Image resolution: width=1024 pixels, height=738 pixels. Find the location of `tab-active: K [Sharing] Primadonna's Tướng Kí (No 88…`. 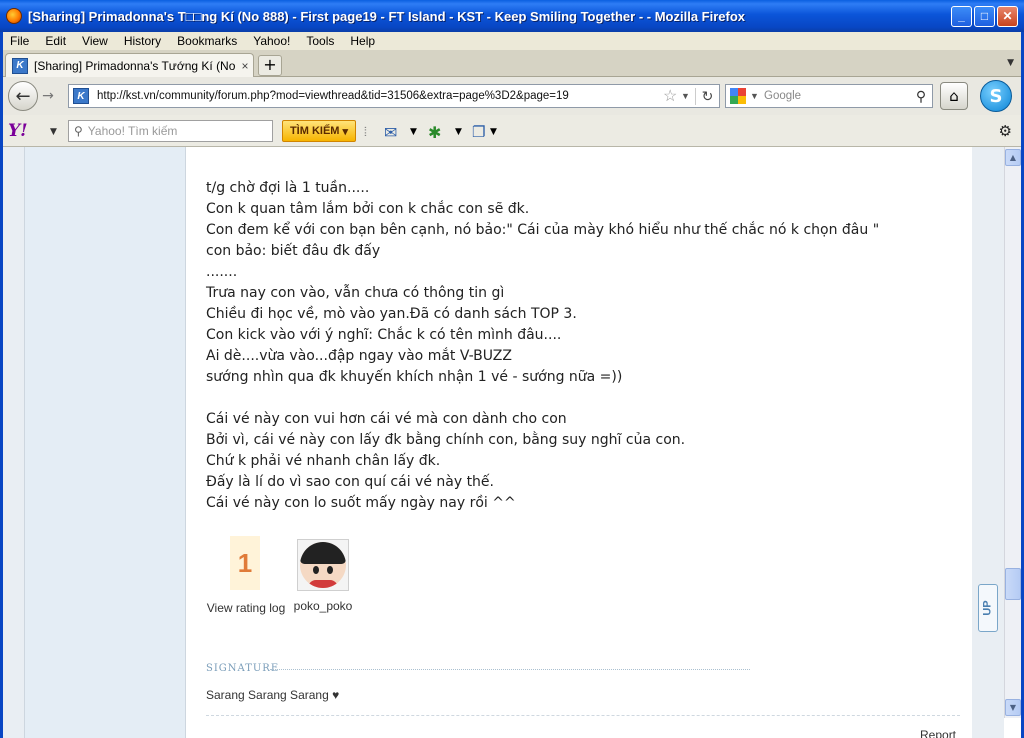

tab-active: K [Sharing] Primadonna's Tướng Kí (No 88… is located at coordinates (129, 65).